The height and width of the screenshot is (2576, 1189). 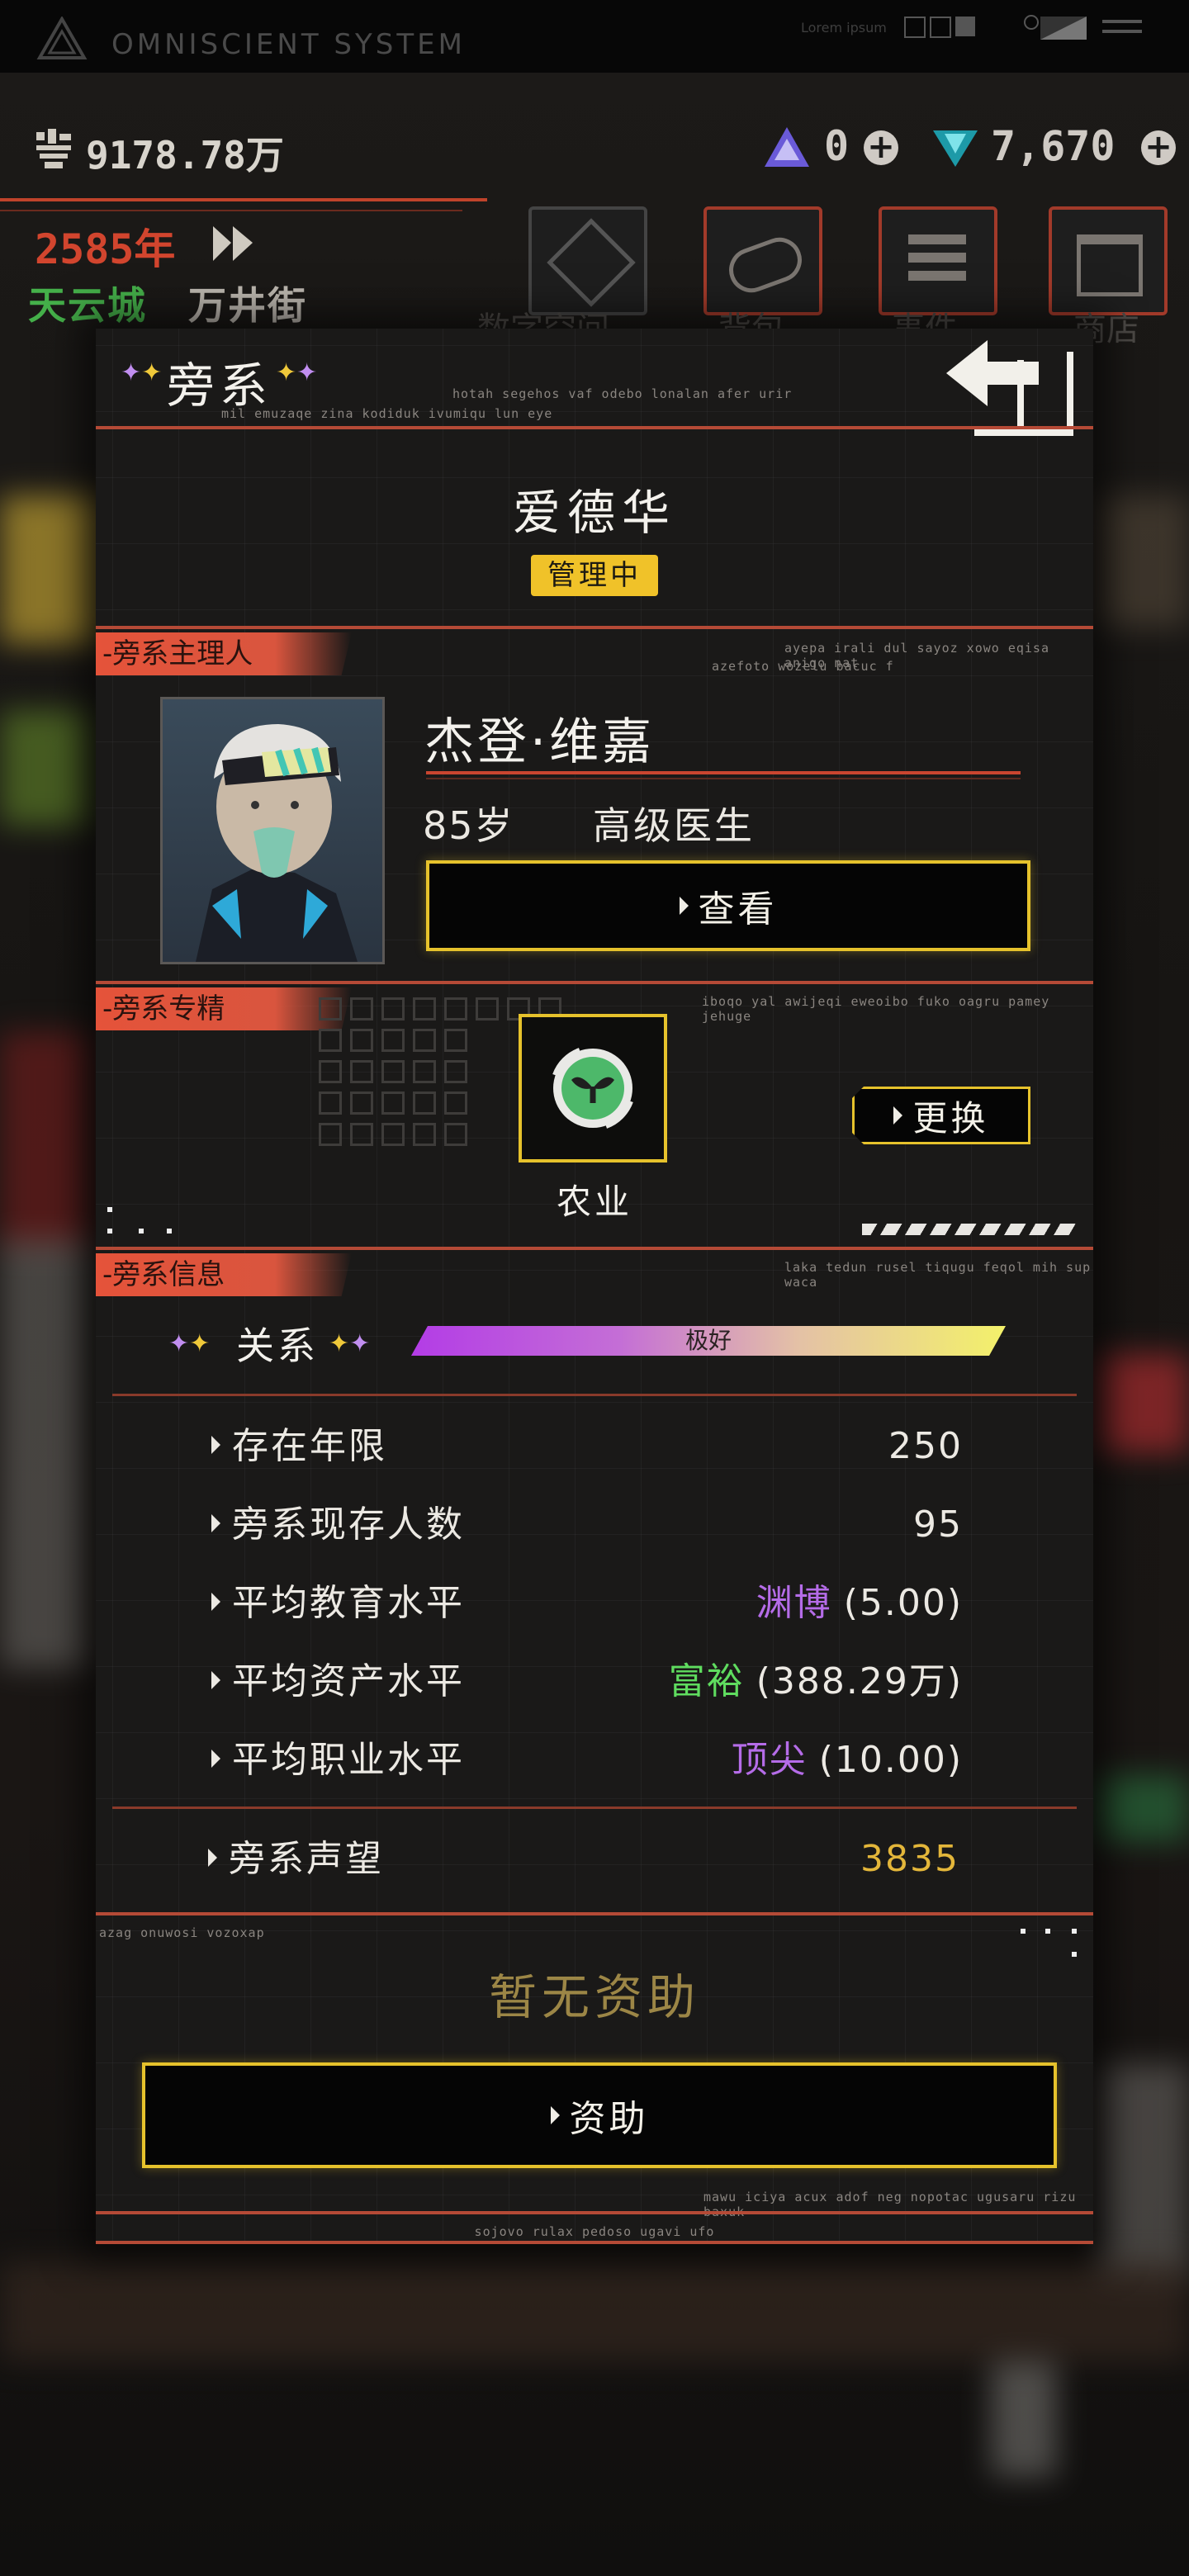 I want to click on window-close-icon, so click(x=940, y=27).